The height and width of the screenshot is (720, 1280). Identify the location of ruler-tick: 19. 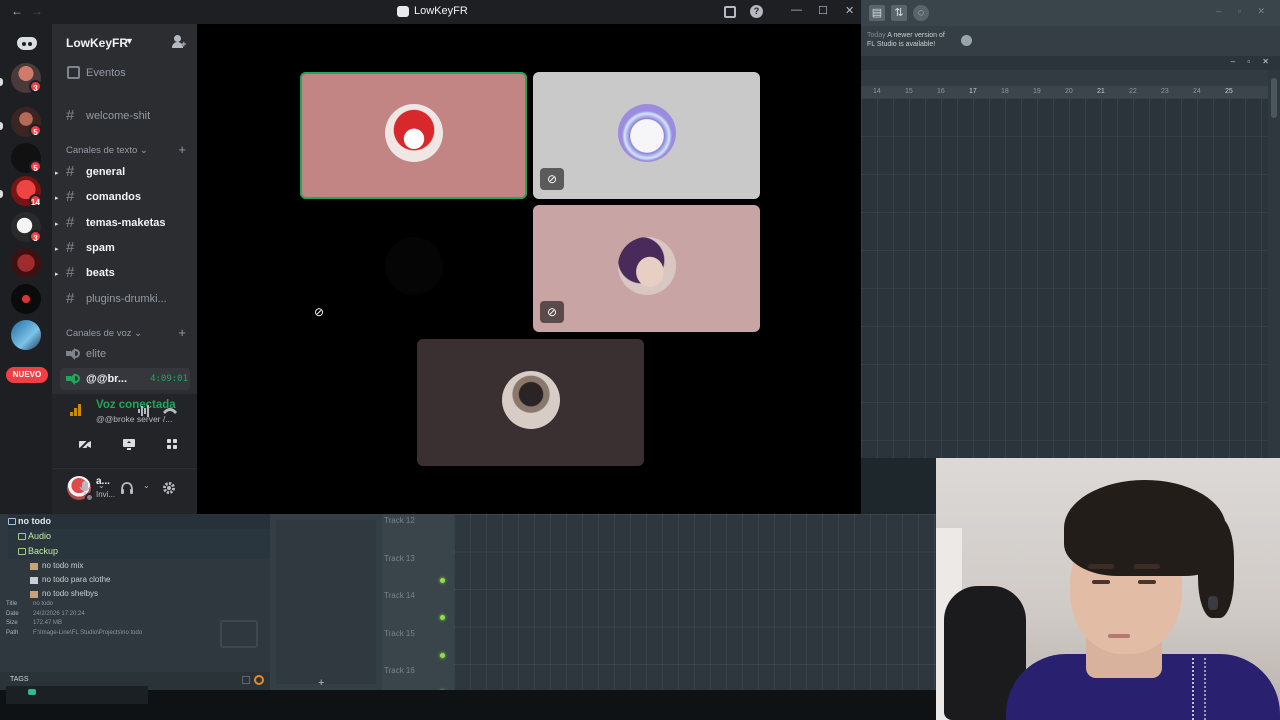
(1037, 91).